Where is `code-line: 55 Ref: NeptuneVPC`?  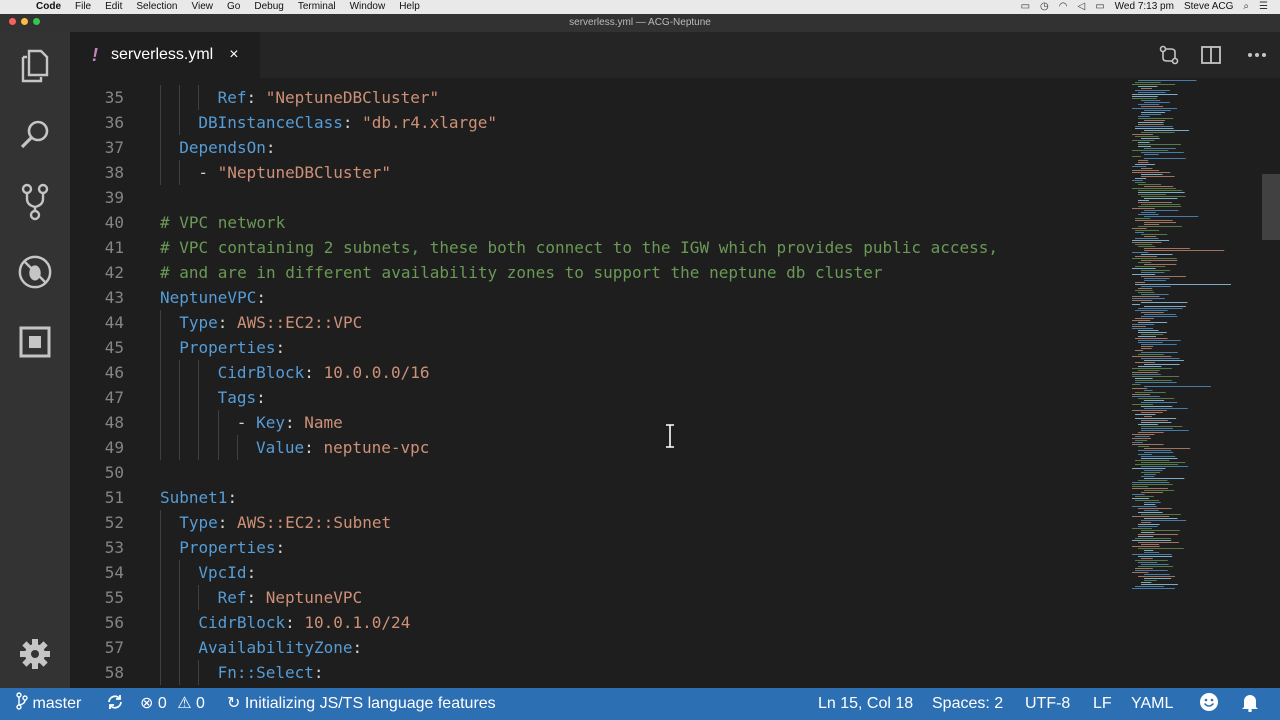
code-line: 55 Ref: NeptuneVPC is located at coordinates (595, 597).